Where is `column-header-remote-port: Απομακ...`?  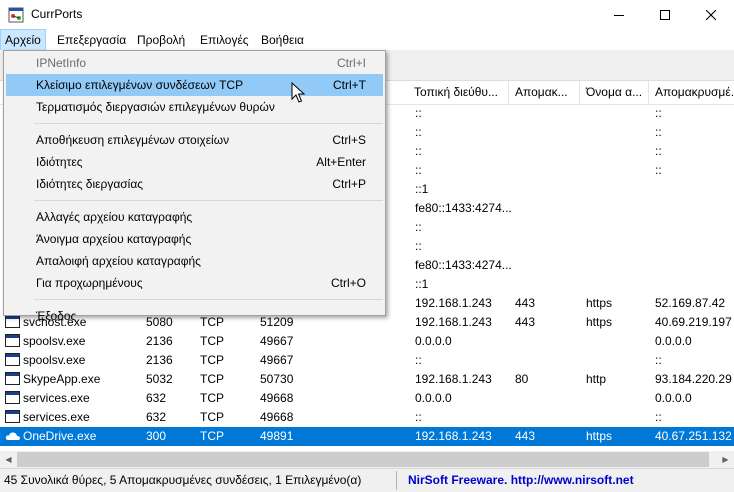 column-header-remote-port: Απομακ... is located at coordinates (544, 92).